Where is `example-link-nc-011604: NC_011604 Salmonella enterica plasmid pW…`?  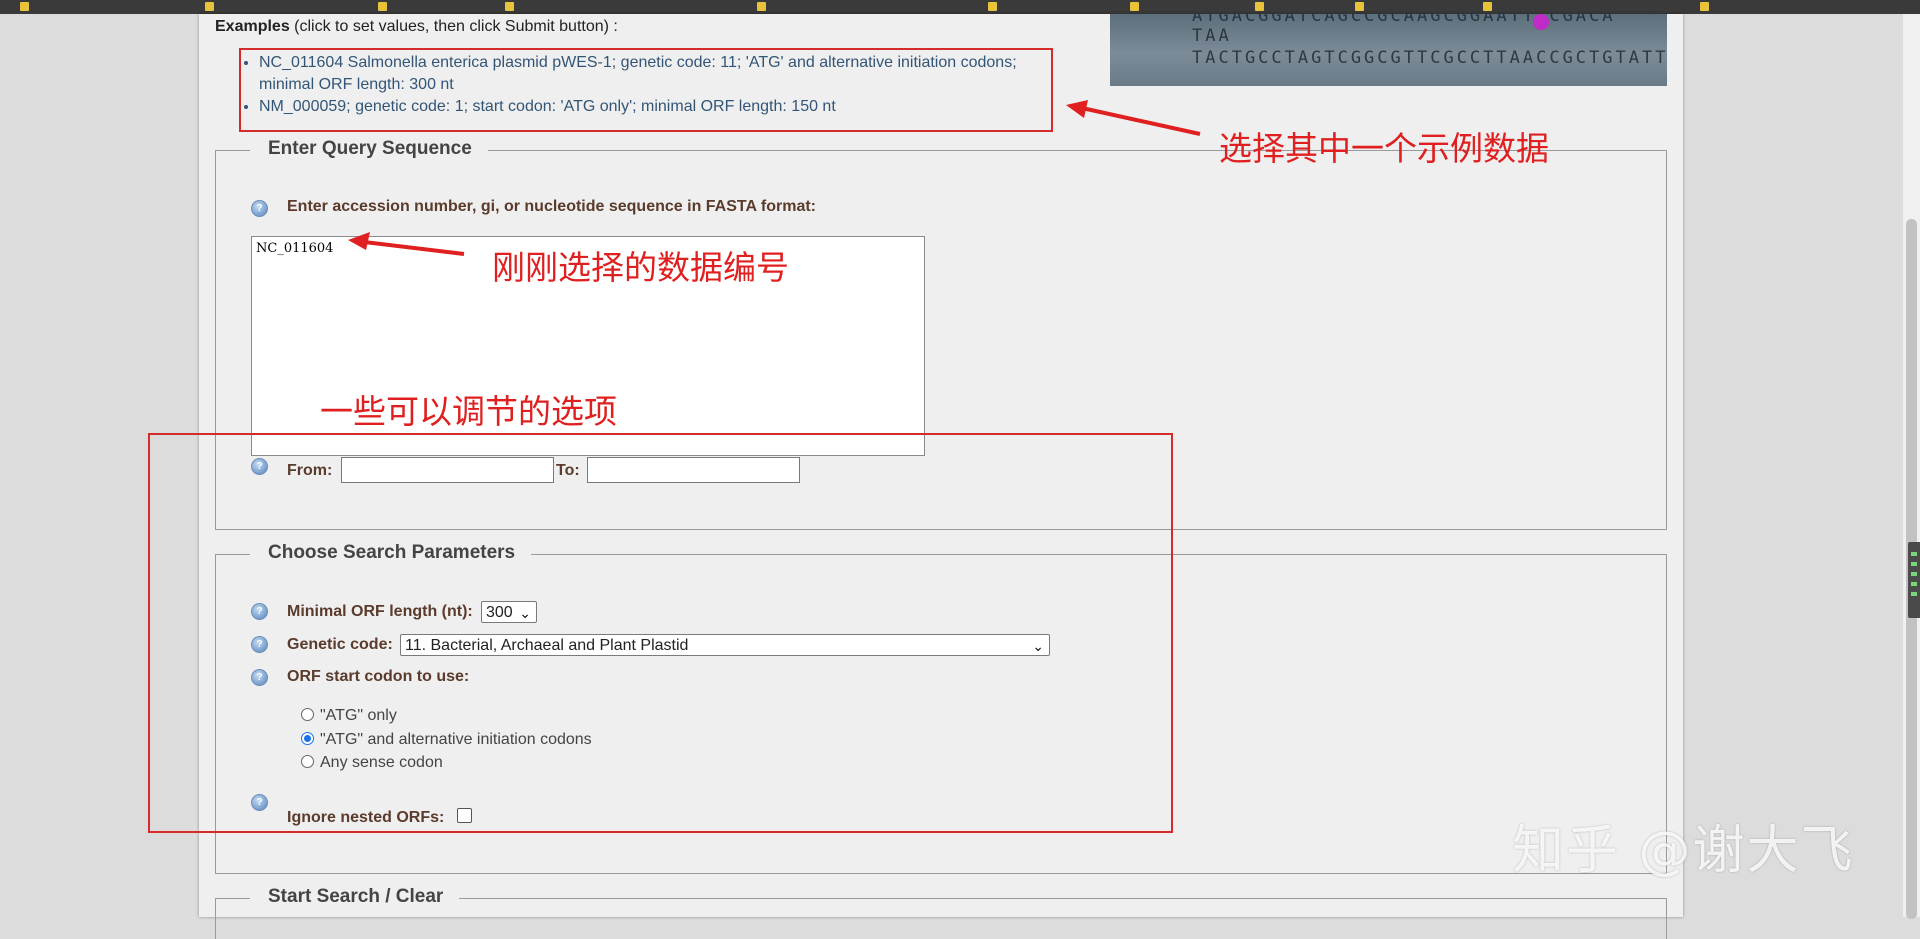
example-link-nc-011604: NC_011604 Salmonella enterica plasmid pW… is located at coordinates (654, 74).